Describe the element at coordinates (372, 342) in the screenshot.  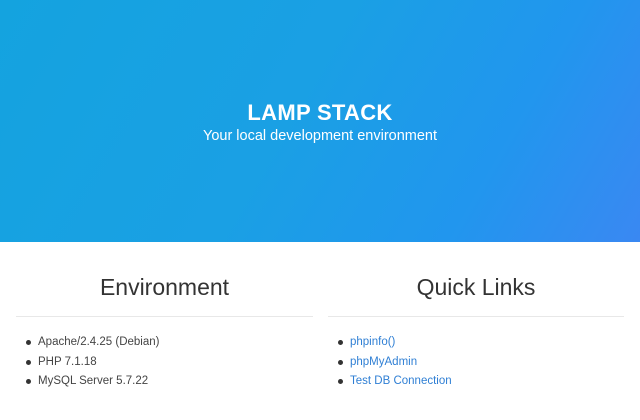
I see `phpinfo-link: phpinfo()` at that location.